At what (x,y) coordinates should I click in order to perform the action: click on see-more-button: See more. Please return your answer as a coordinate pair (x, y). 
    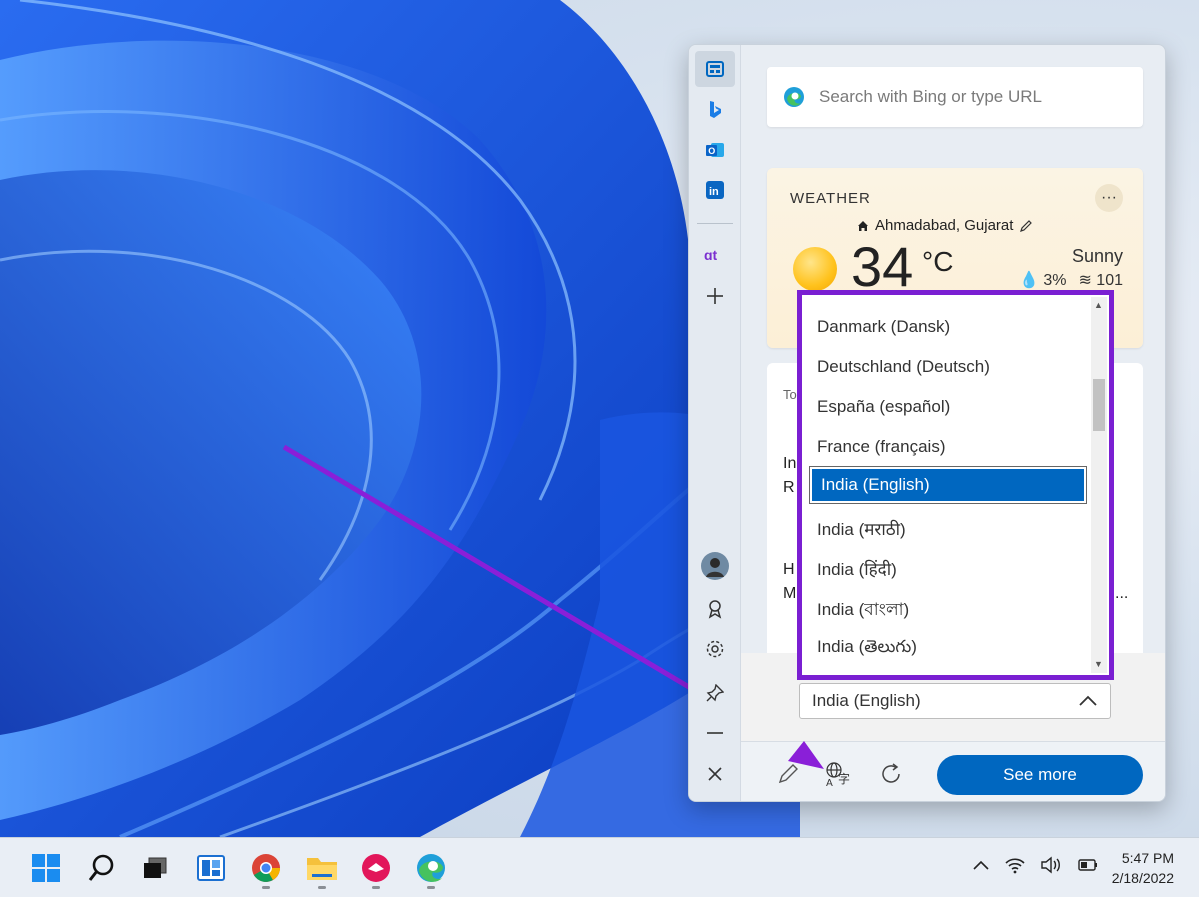
    Looking at the image, I should click on (1040, 775).